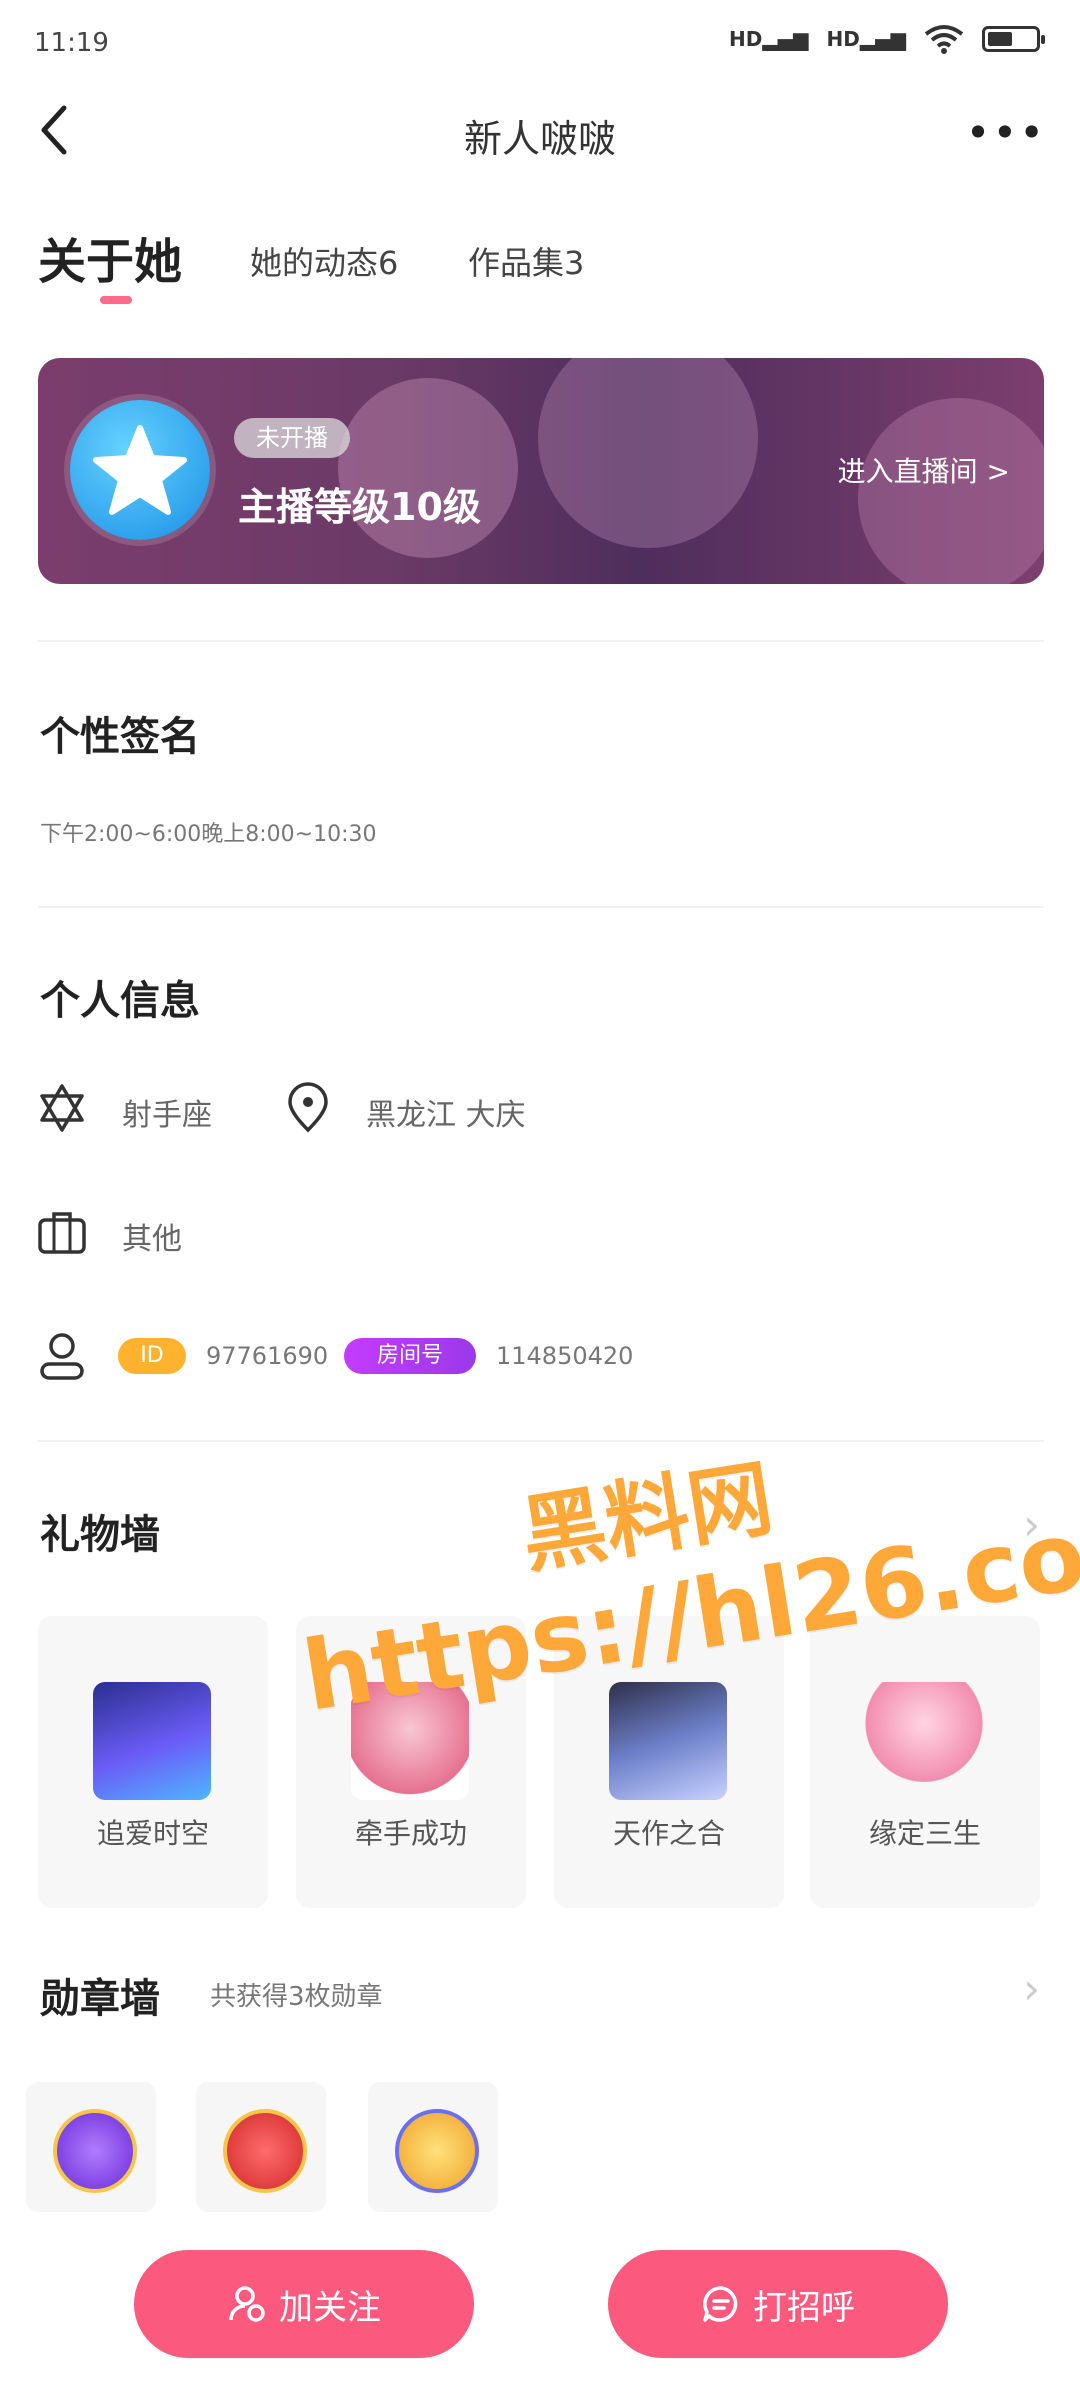 This screenshot has height=2400, width=1080. What do you see at coordinates (565, 1356) in the screenshot?
I see `room-number-value: 114850420` at bounding box center [565, 1356].